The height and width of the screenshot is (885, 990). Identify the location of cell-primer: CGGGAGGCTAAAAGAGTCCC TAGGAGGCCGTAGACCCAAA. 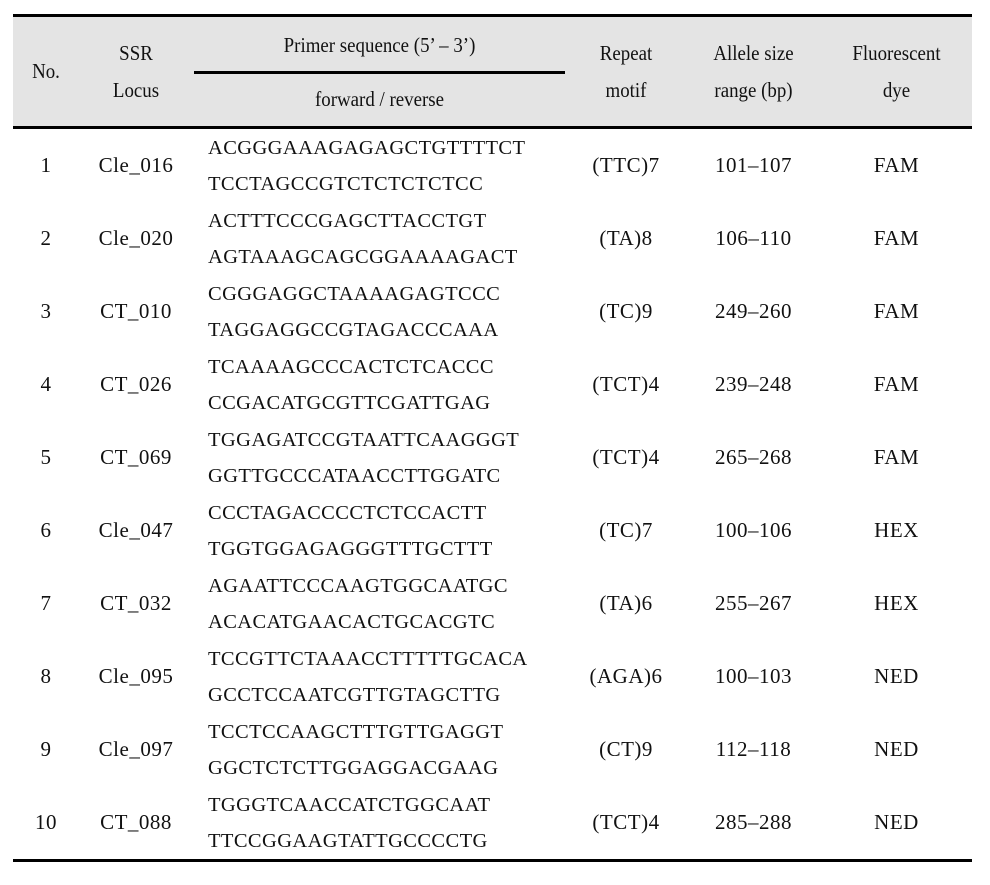
(388, 311).